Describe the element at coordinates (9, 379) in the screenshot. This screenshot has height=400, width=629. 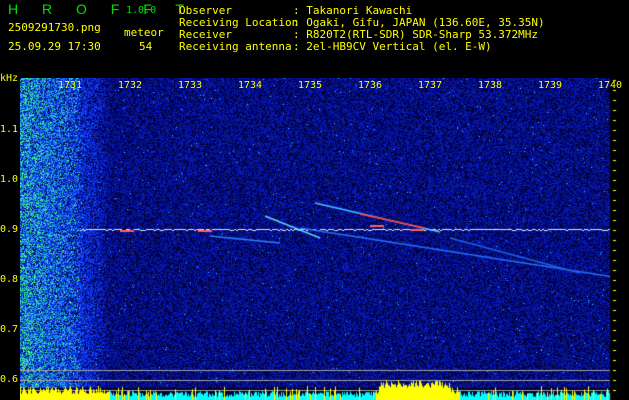
I see `y-tick-label: 0.6` at that location.